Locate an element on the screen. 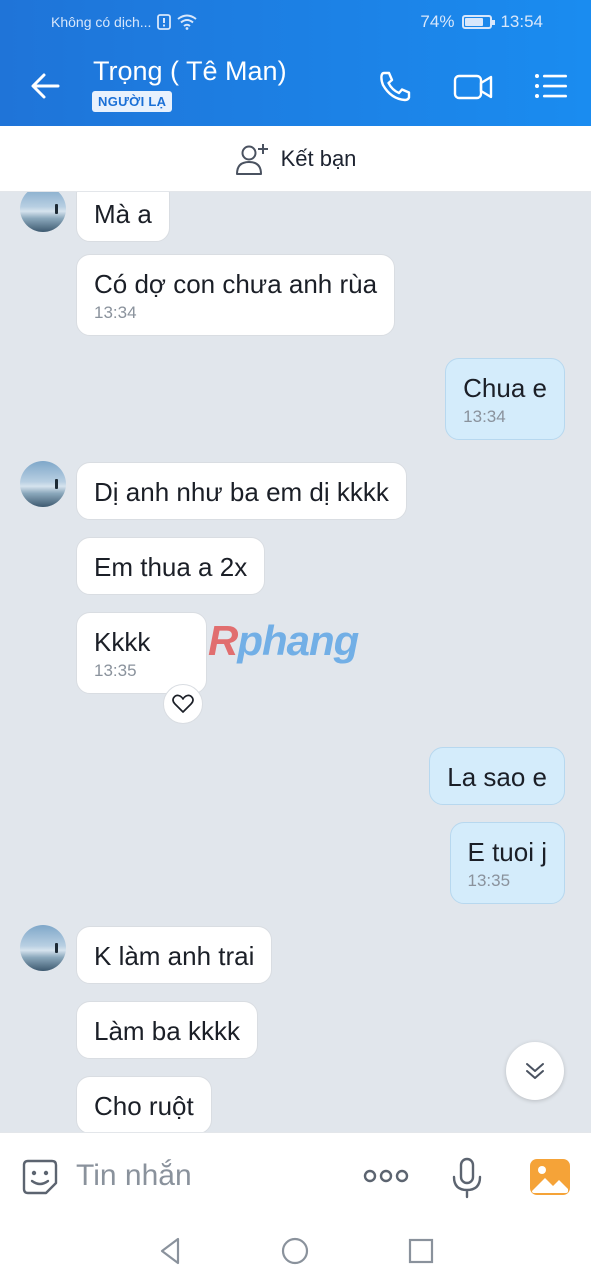  call-button is located at coordinates (395, 86).